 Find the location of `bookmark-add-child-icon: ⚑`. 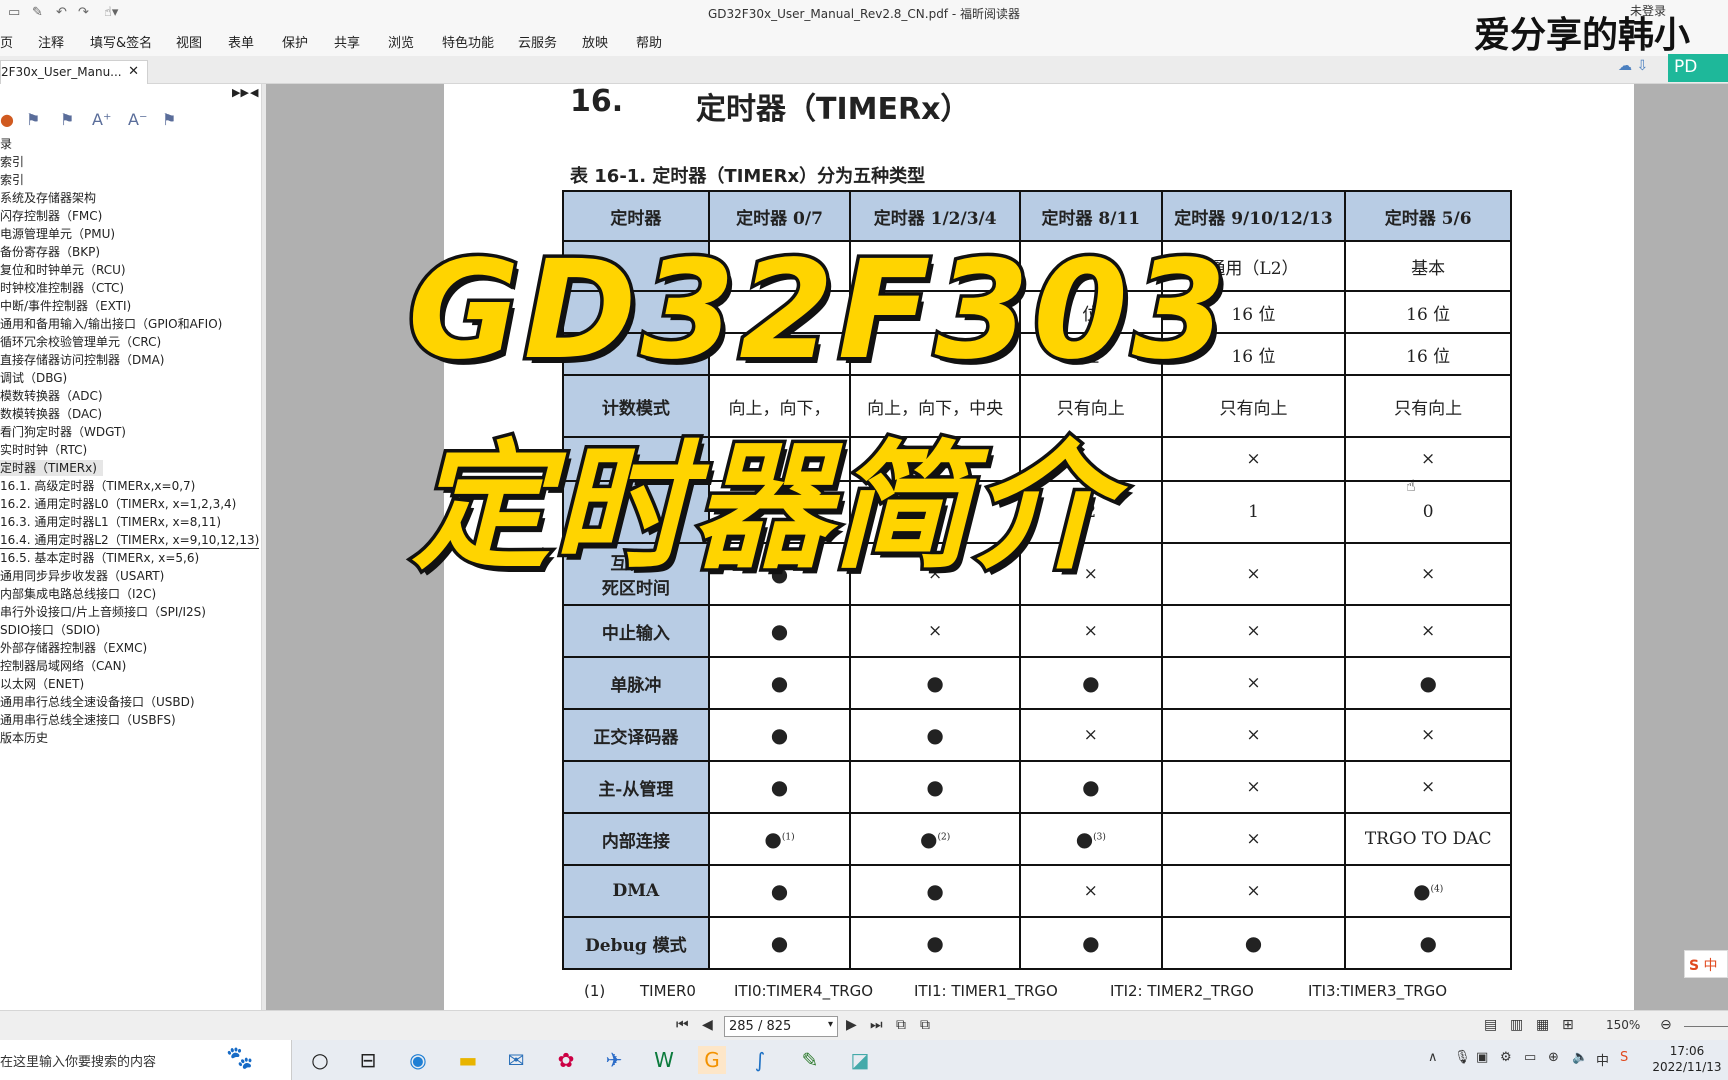

bookmark-add-child-icon: ⚑ is located at coordinates (67, 119).